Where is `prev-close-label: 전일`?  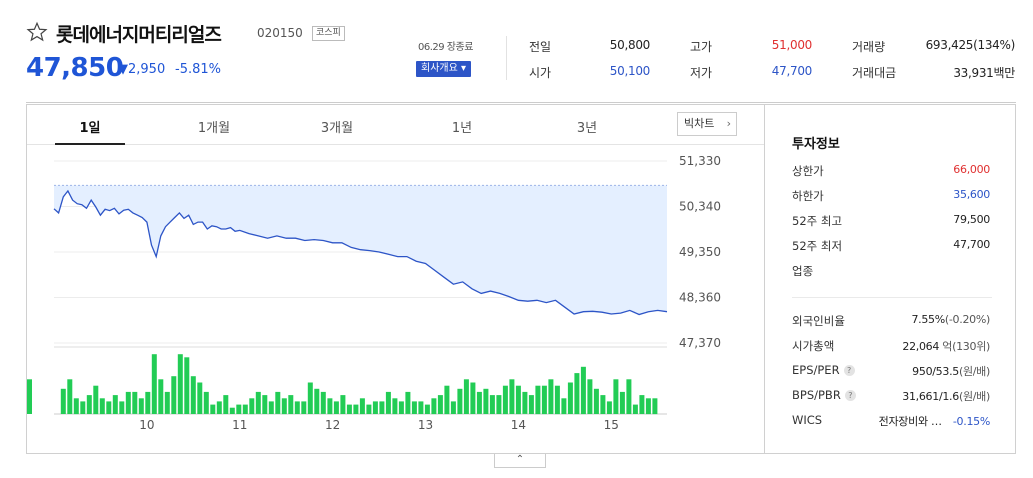
prev-close-label: 전일 is located at coordinates (540, 47).